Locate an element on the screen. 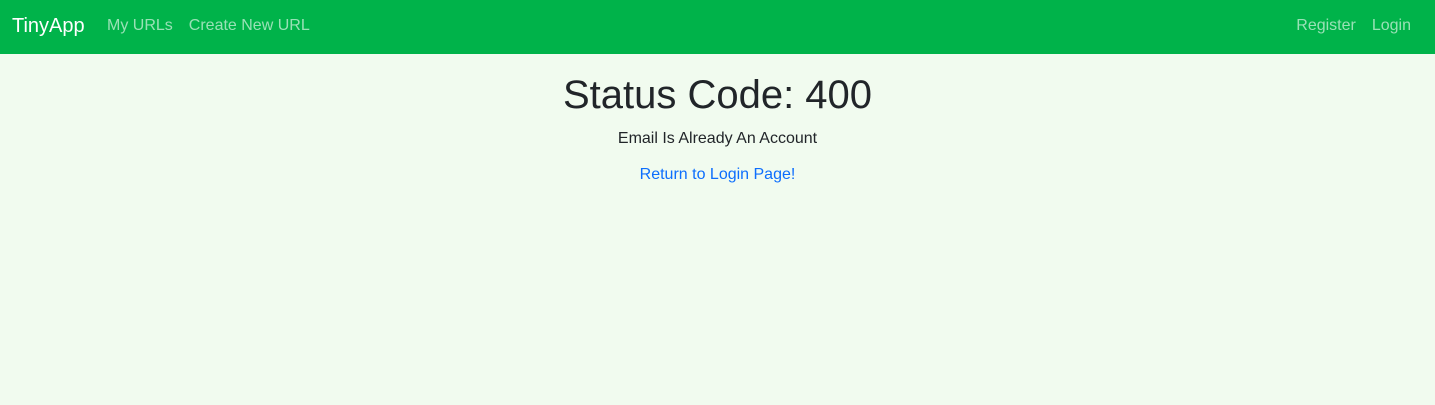  status-code-title: Status Code: 400 is located at coordinates (717, 95).